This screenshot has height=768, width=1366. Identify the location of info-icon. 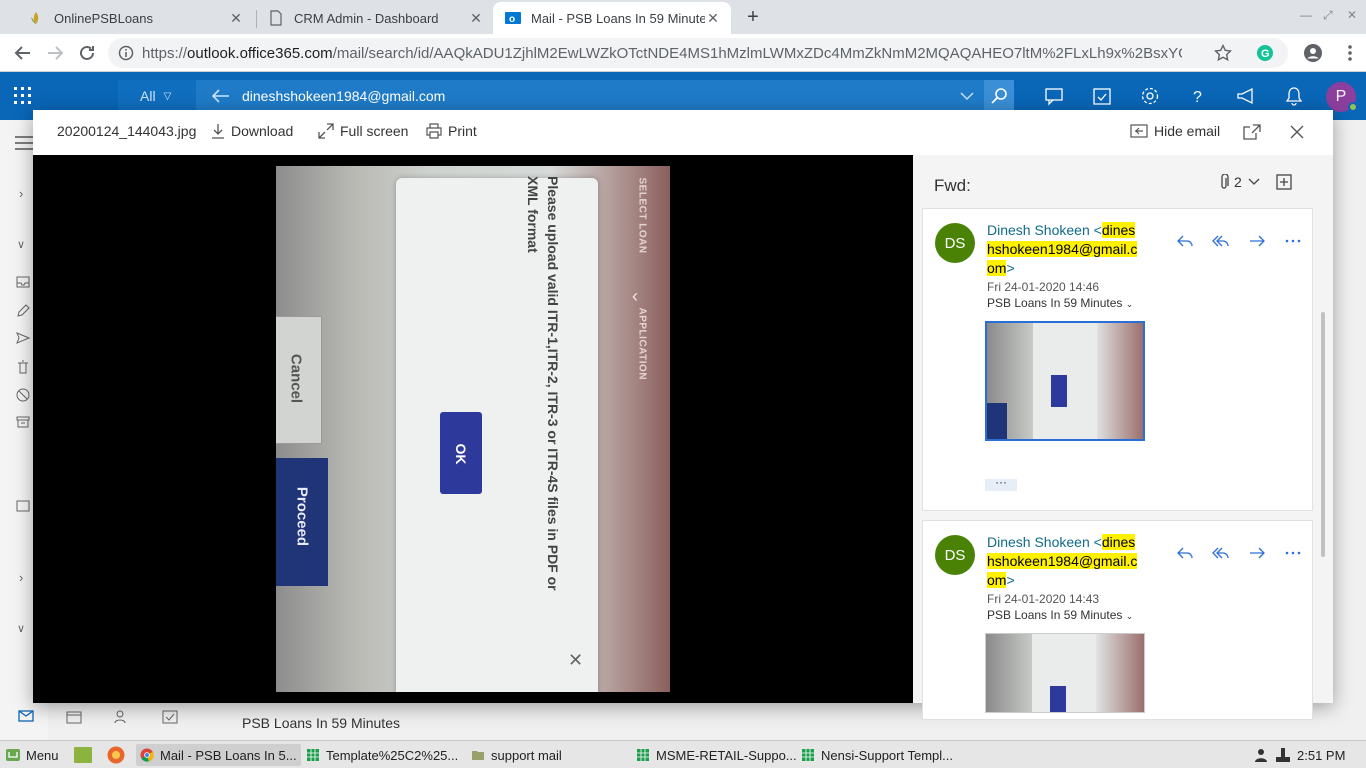
(126, 53).